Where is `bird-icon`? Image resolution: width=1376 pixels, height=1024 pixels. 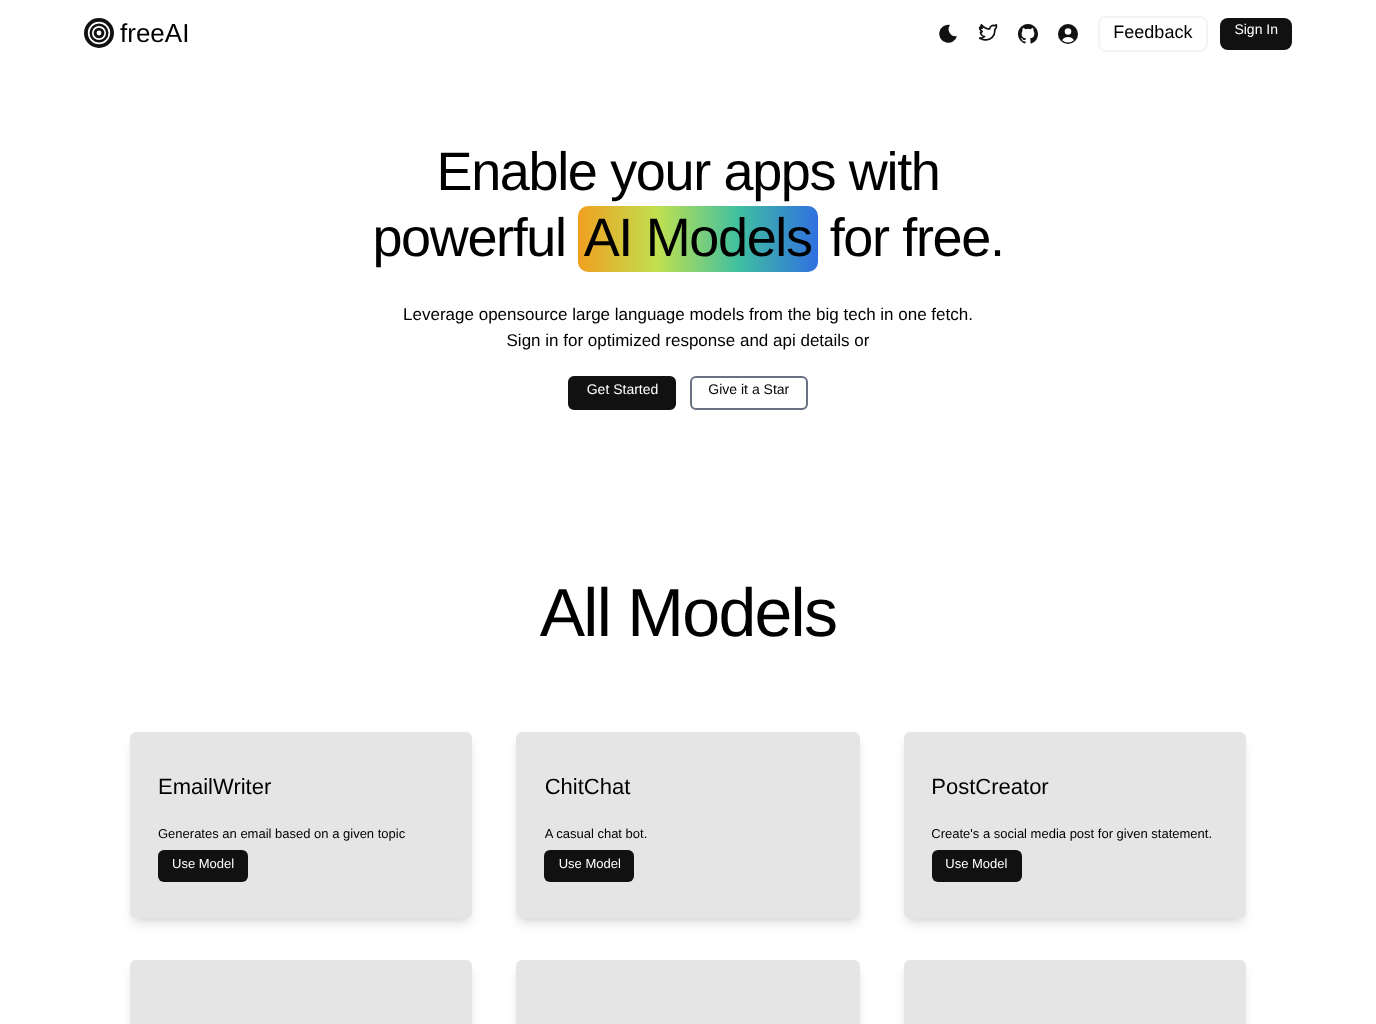 bird-icon is located at coordinates (987, 33).